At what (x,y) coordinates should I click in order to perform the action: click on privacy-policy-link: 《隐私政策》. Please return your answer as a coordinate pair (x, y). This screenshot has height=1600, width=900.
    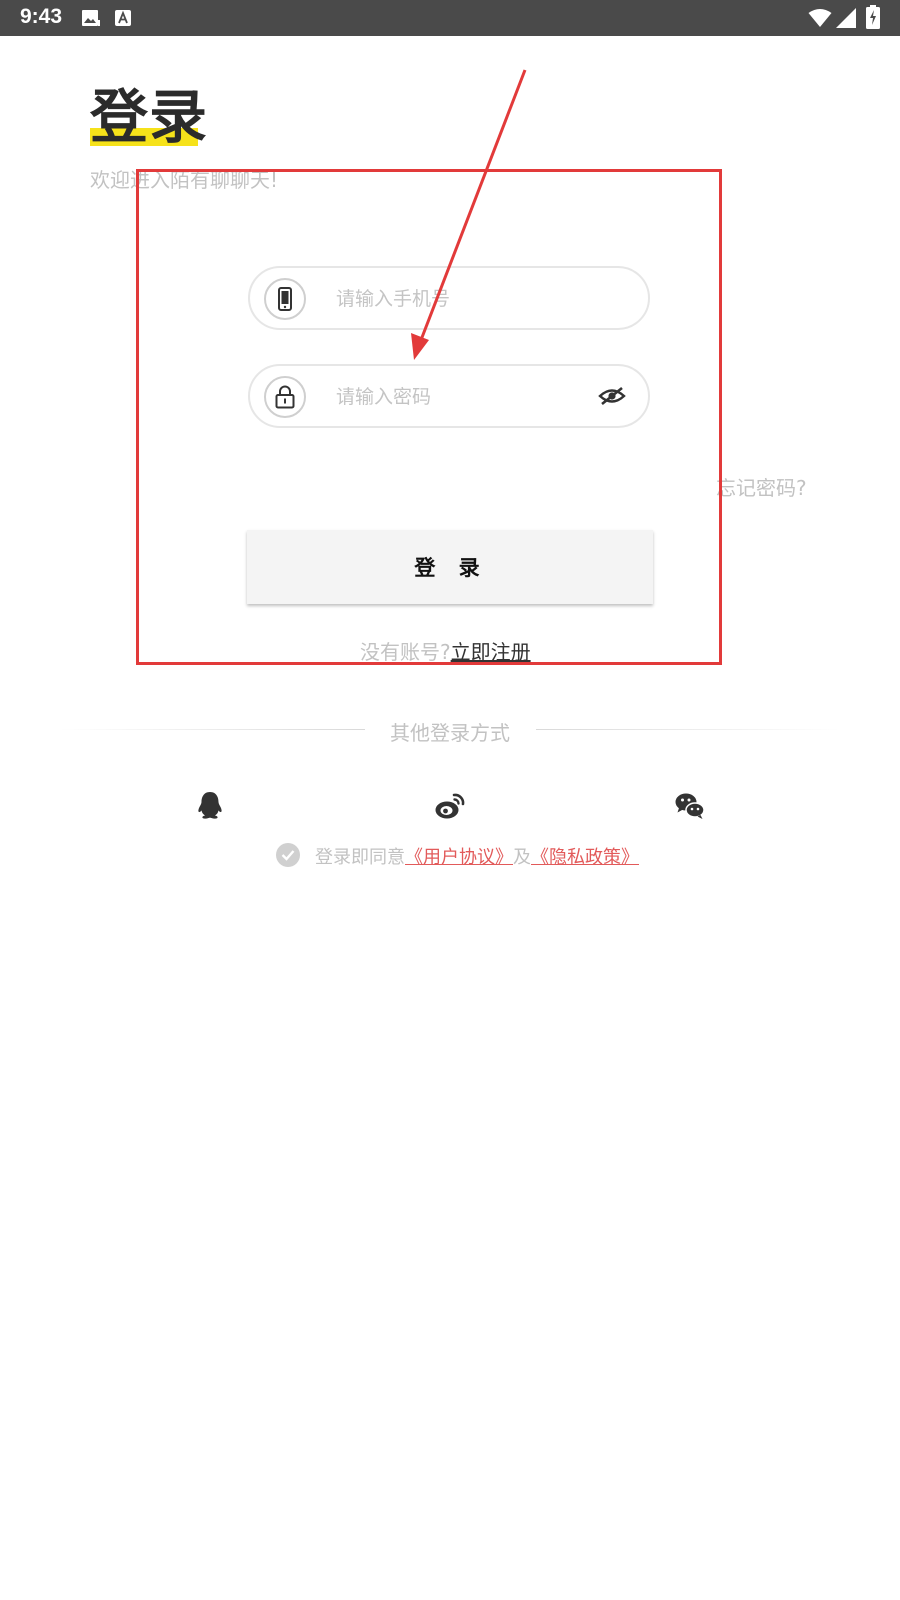
    Looking at the image, I should click on (585, 857).